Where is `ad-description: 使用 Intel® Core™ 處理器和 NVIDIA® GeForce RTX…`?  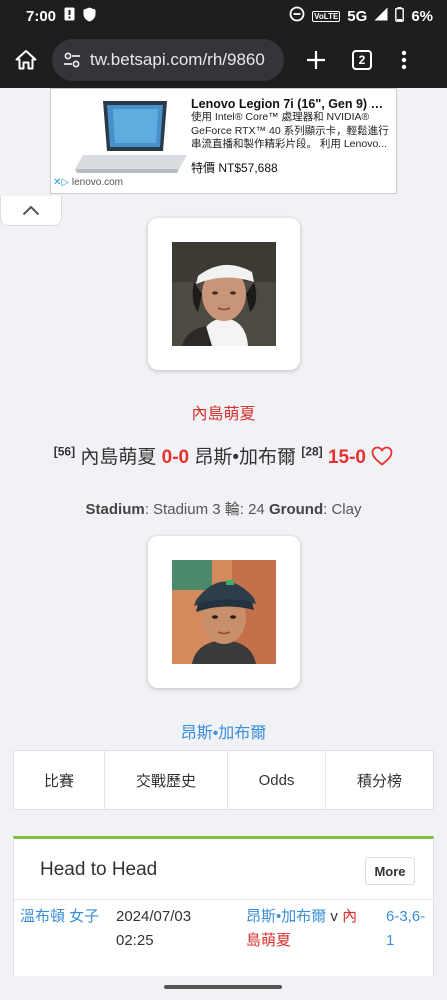 ad-description: 使用 Intel® Core™ 處理器和 NVIDIA® GeForce RTX… is located at coordinates (290, 130).